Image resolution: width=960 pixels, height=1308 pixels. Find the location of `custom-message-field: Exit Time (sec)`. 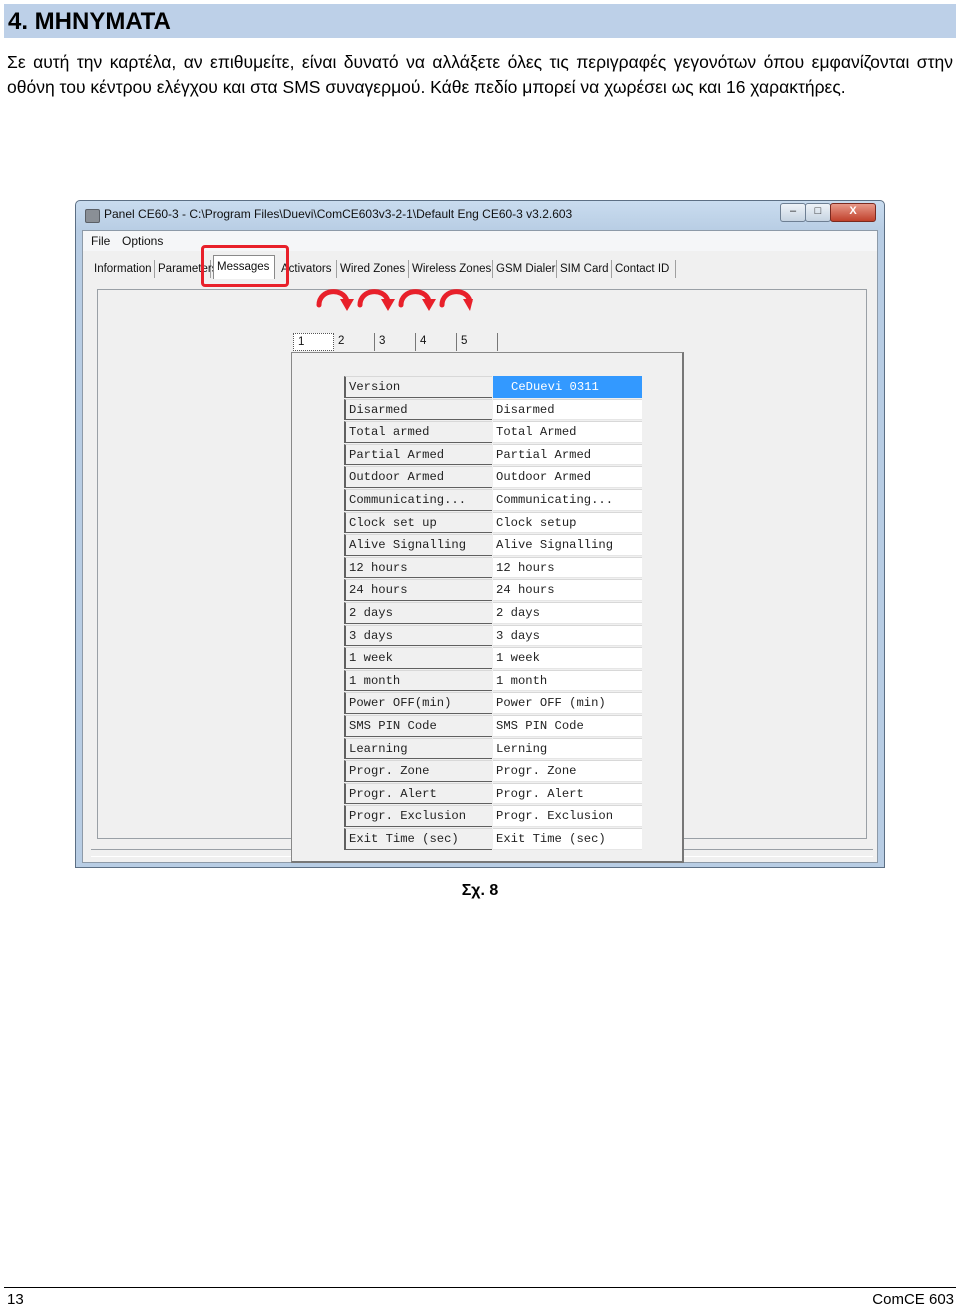

custom-message-field: Exit Time (sec) is located at coordinates (567, 839).